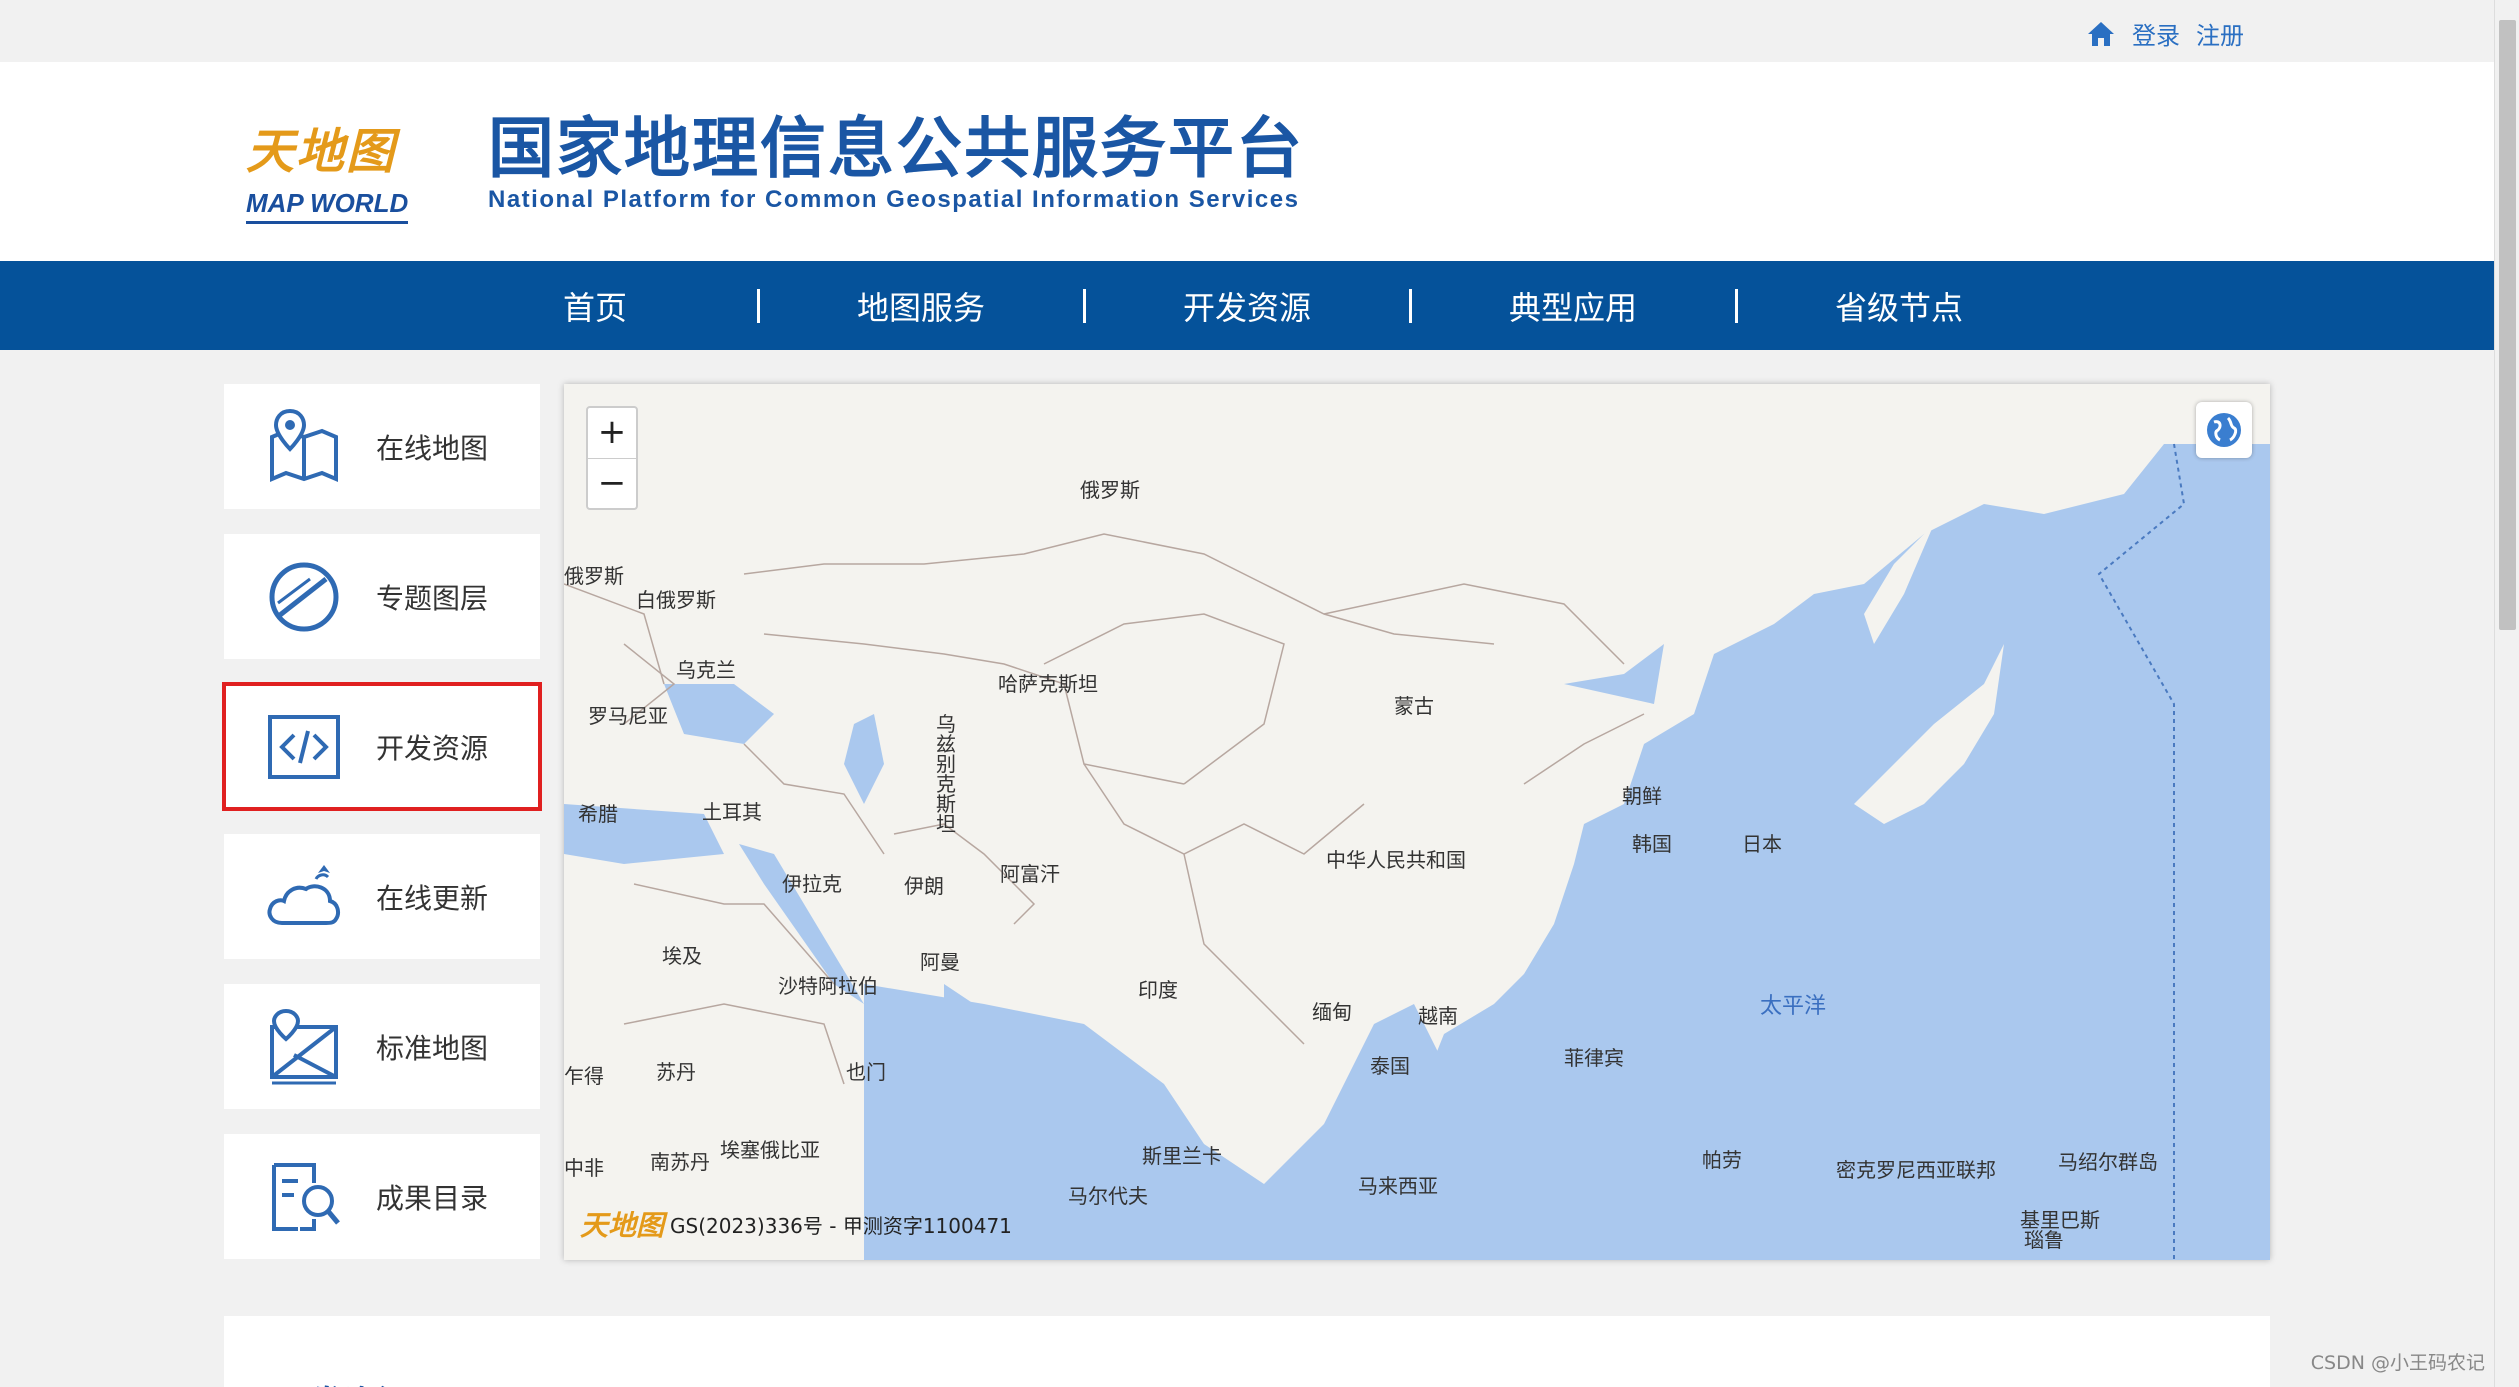 The width and height of the screenshot is (2519, 1387). What do you see at coordinates (321, 152) in the screenshot?
I see `logo-chinese-text: 天地图` at bounding box center [321, 152].